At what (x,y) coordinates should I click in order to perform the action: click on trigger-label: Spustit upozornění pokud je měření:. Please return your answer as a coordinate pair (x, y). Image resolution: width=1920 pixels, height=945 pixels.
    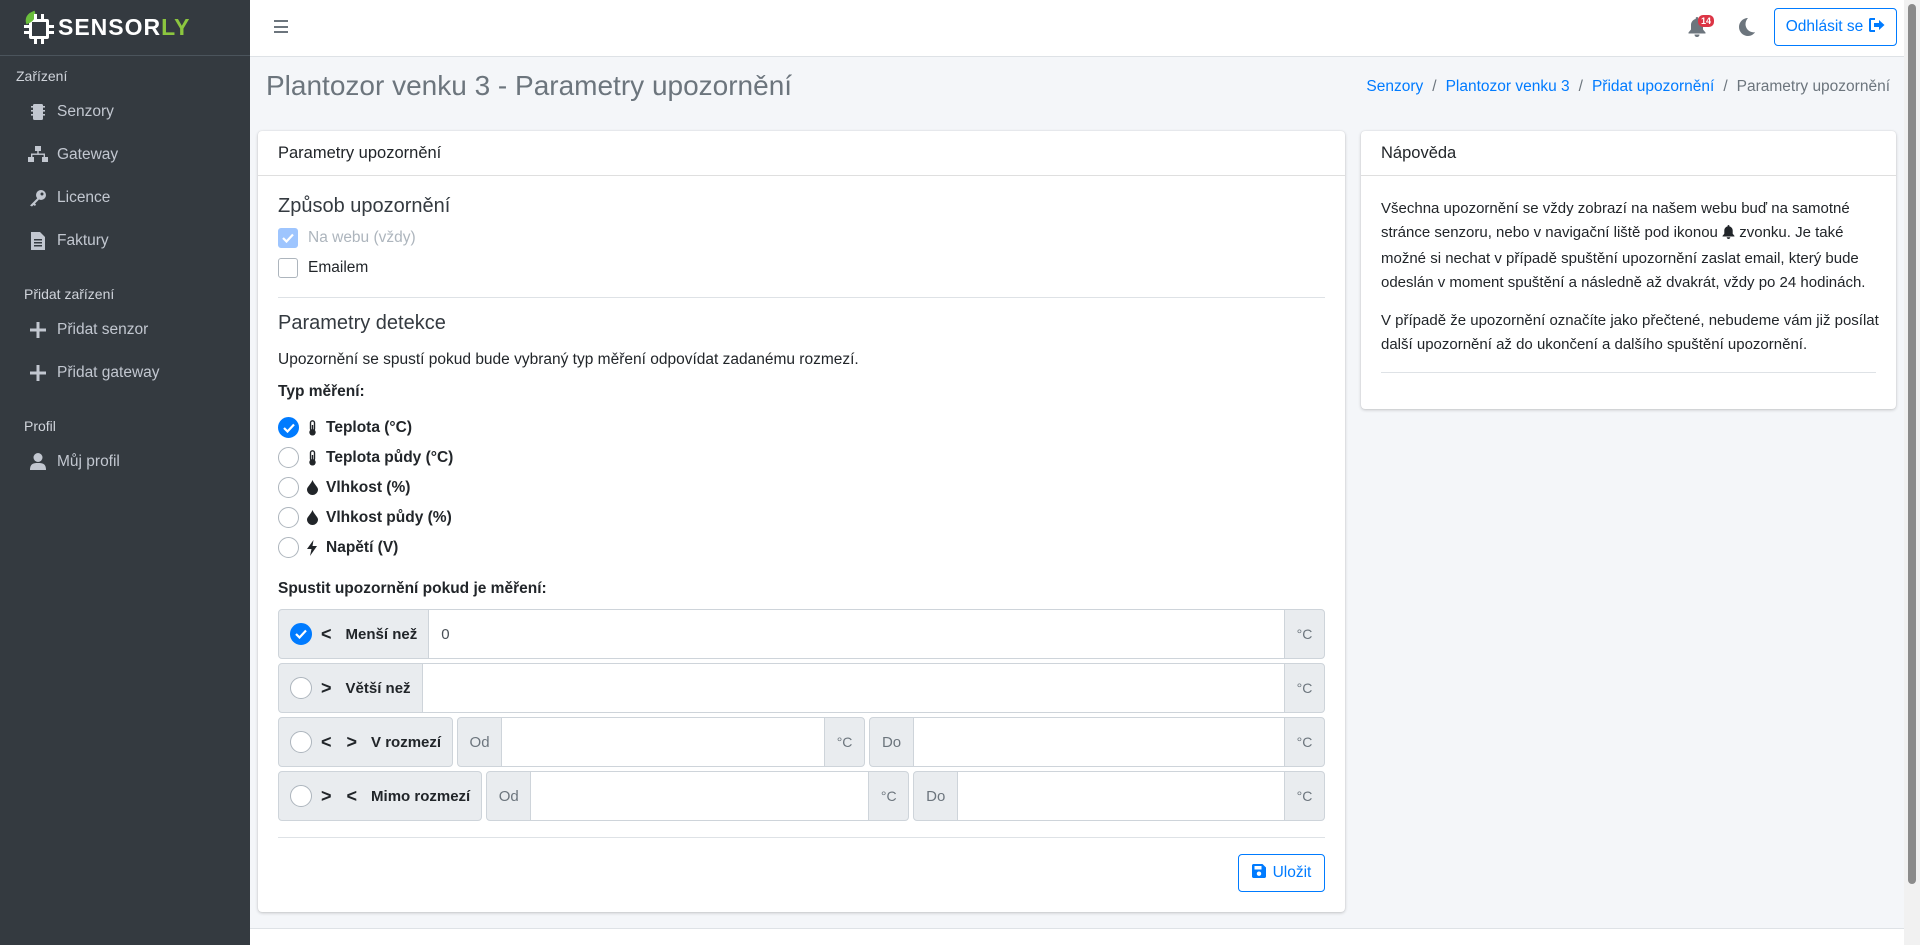
    Looking at the image, I should click on (412, 588).